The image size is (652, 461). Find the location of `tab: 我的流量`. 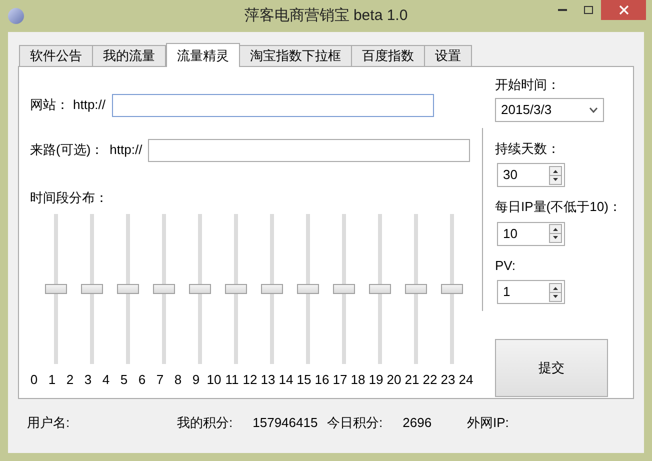

tab: 我的流量 is located at coordinates (129, 55).